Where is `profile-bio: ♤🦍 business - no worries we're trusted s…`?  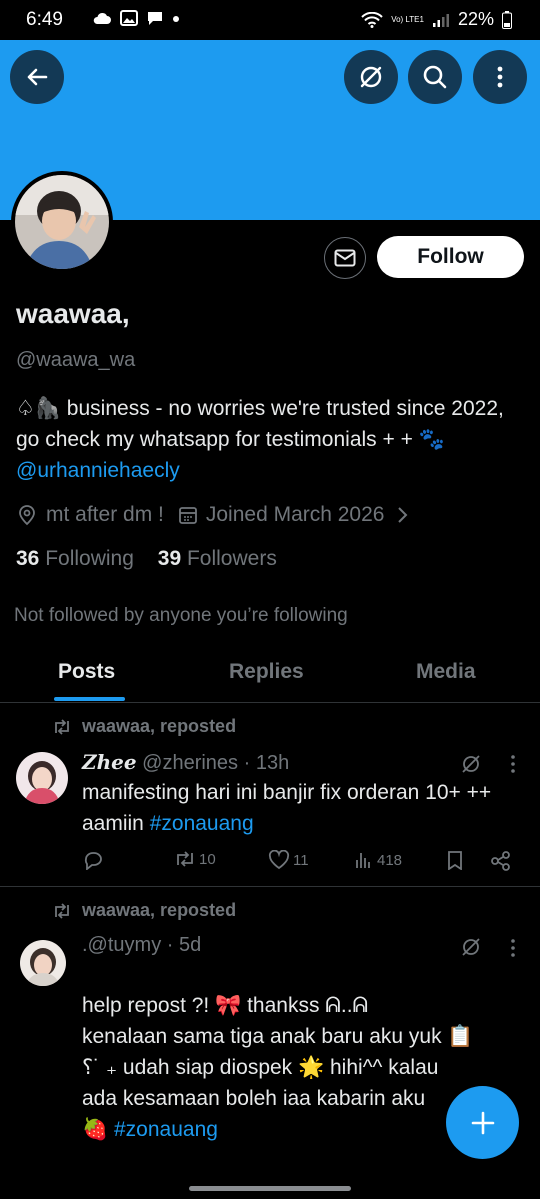
profile-bio: ♤🦍 business - no worries we're trusted s… is located at coordinates (271, 439).